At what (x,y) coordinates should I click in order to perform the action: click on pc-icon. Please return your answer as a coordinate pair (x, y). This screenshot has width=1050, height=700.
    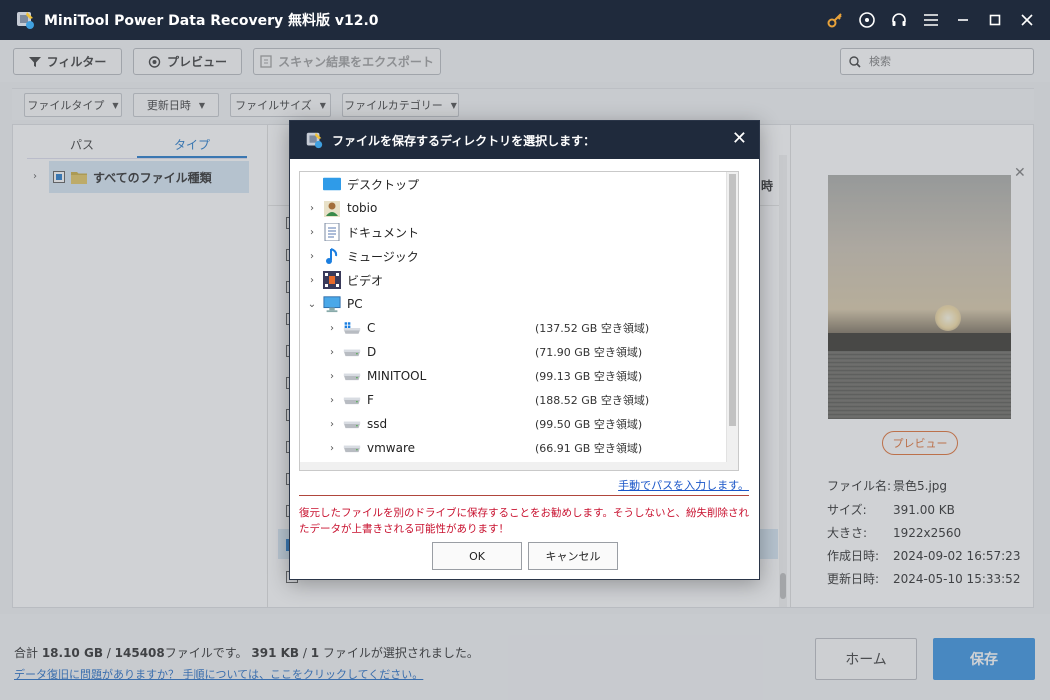
    Looking at the image, I should click on (332, 304).